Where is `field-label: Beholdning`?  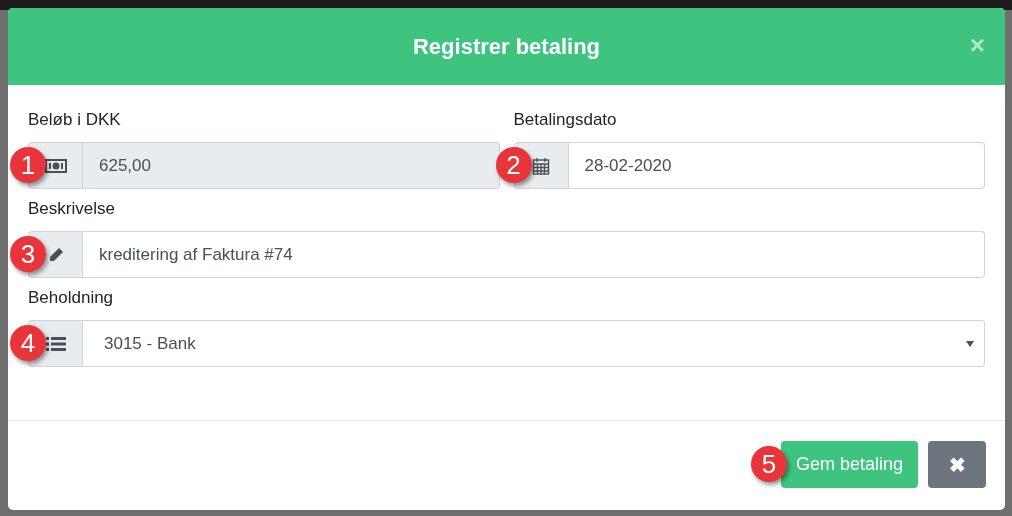 field-label: Beholdning is located at coordinates (71, 298).